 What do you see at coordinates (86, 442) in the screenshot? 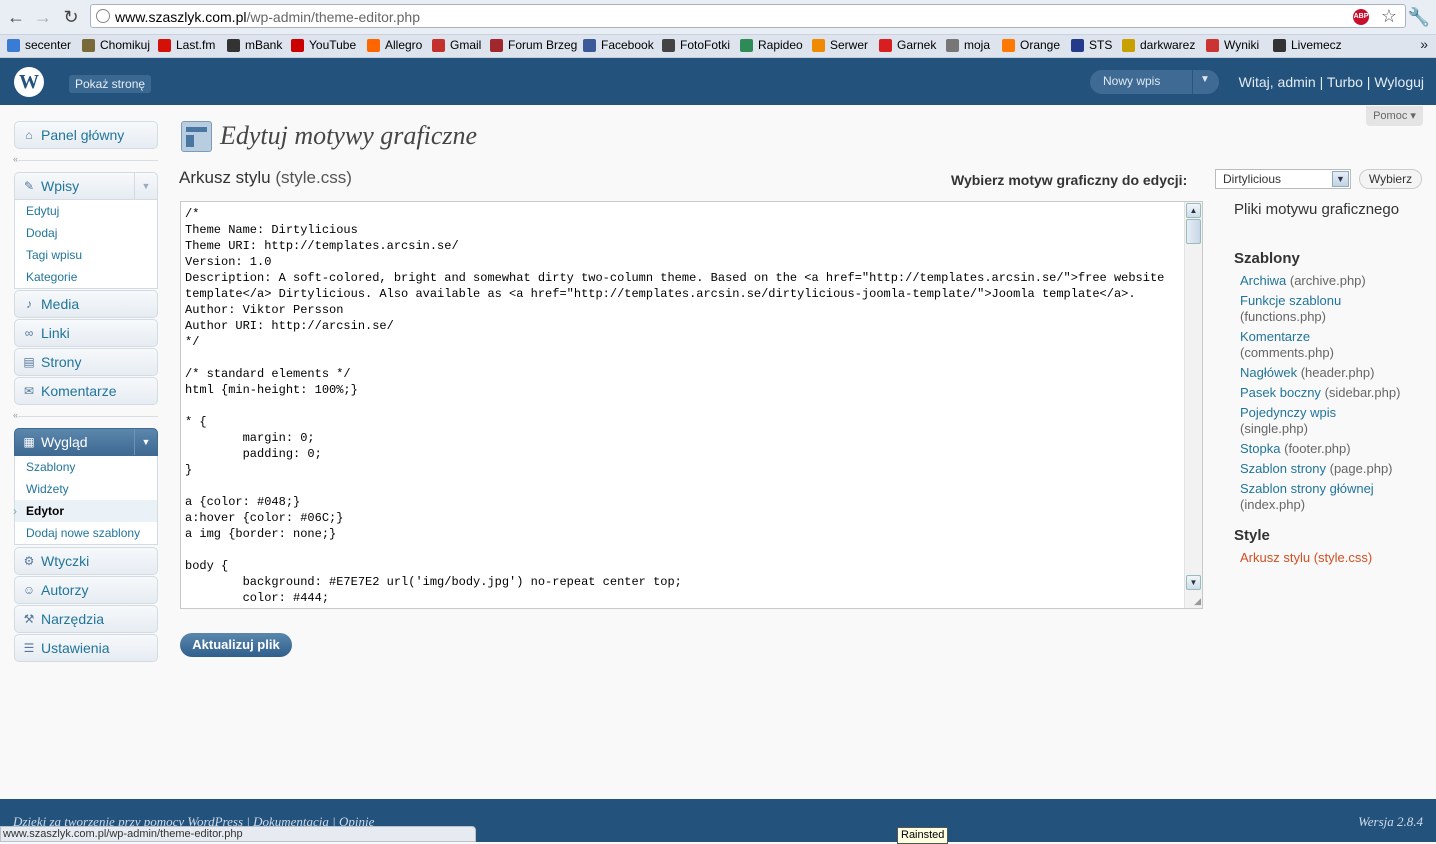
I see `menu-appearance: ▦ Wygląd ▼` at bounding box center [86, 442].